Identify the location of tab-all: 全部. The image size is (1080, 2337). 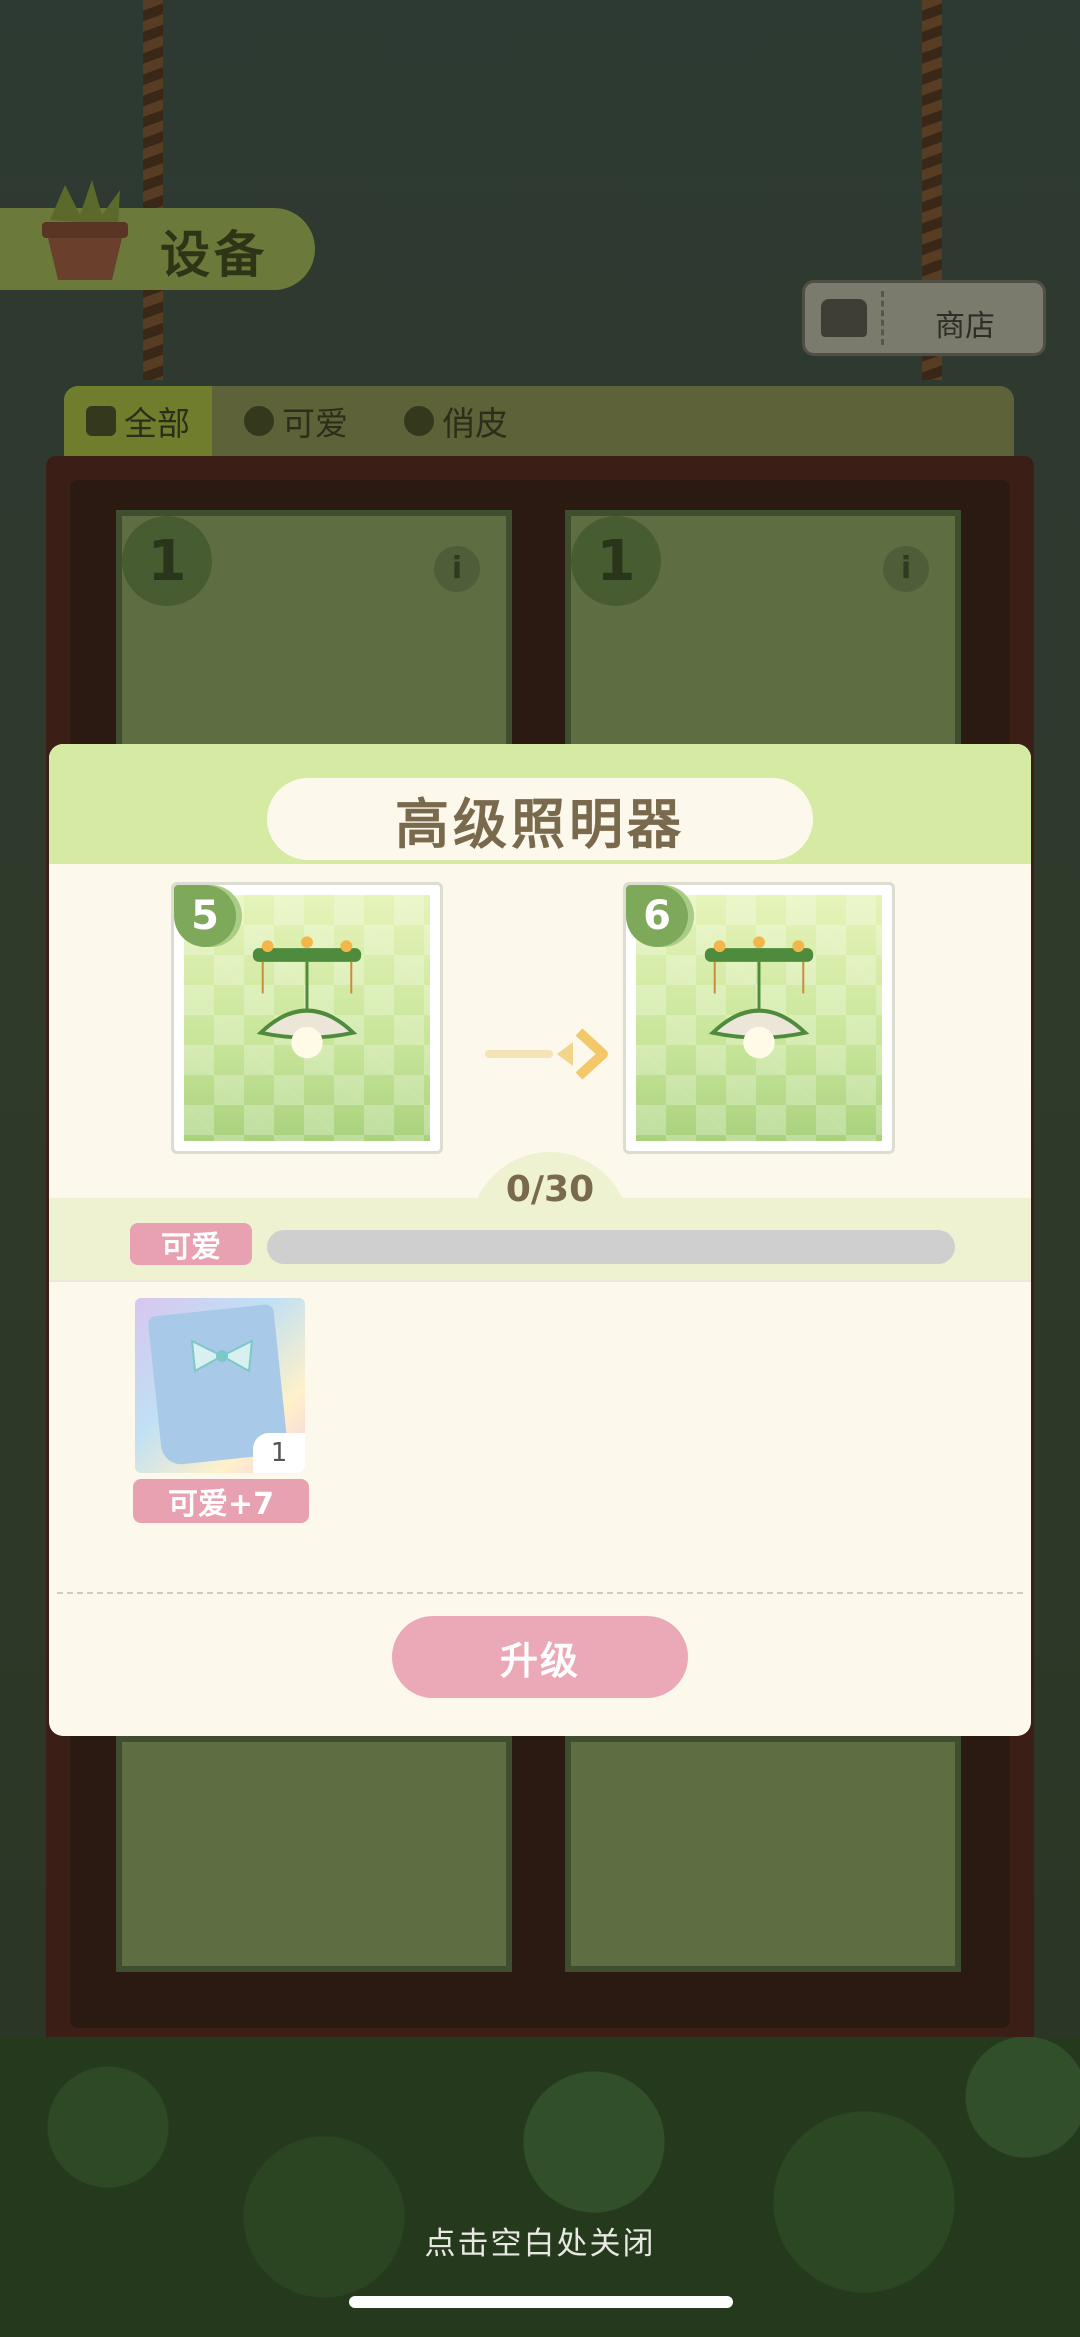
(138, 421).